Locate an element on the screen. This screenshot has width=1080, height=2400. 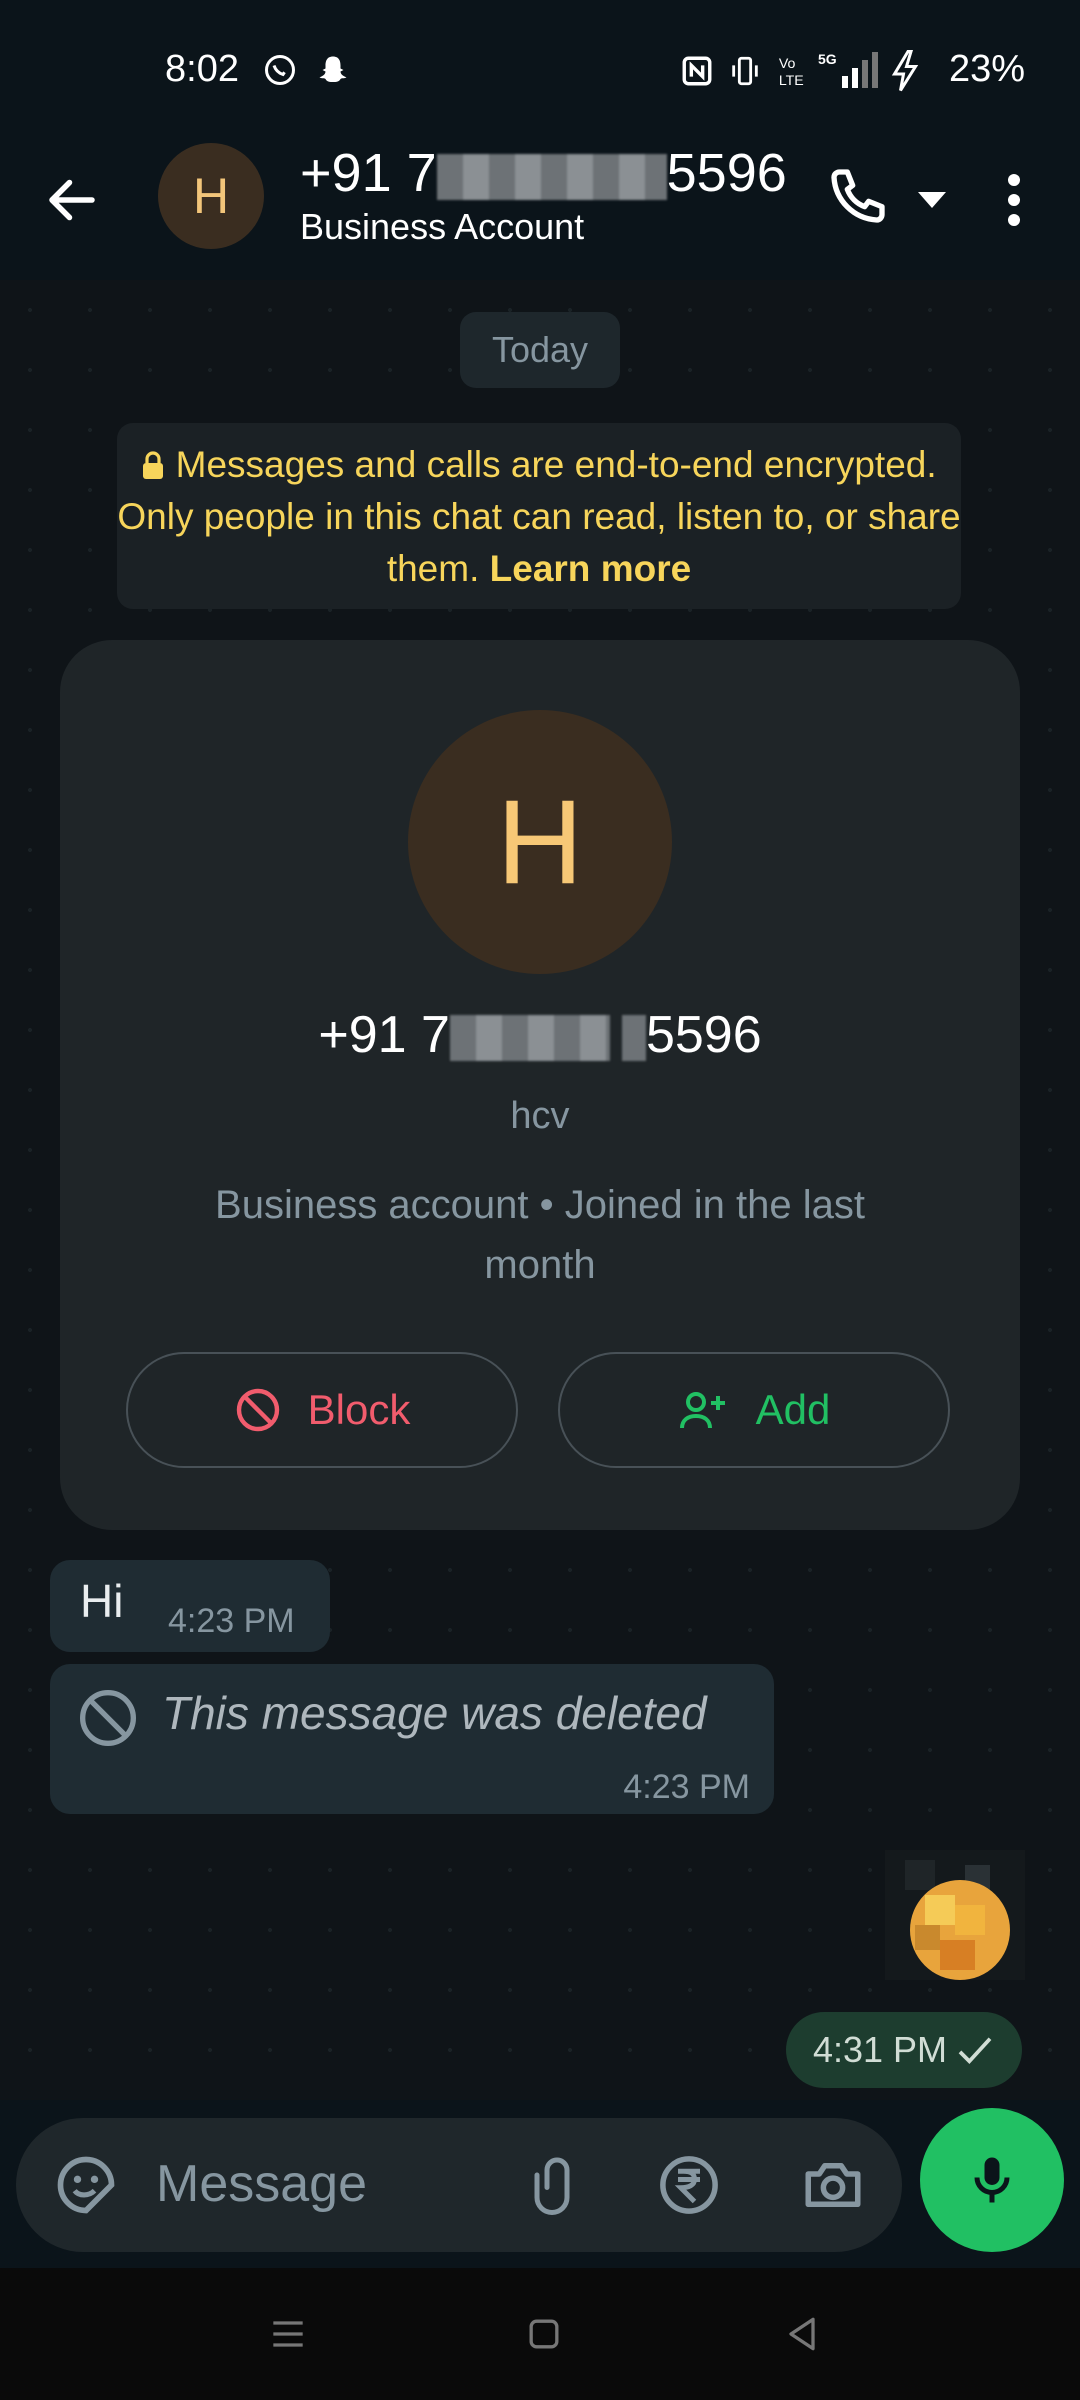
system-nav-bar is located at coordinates (540, 2334).